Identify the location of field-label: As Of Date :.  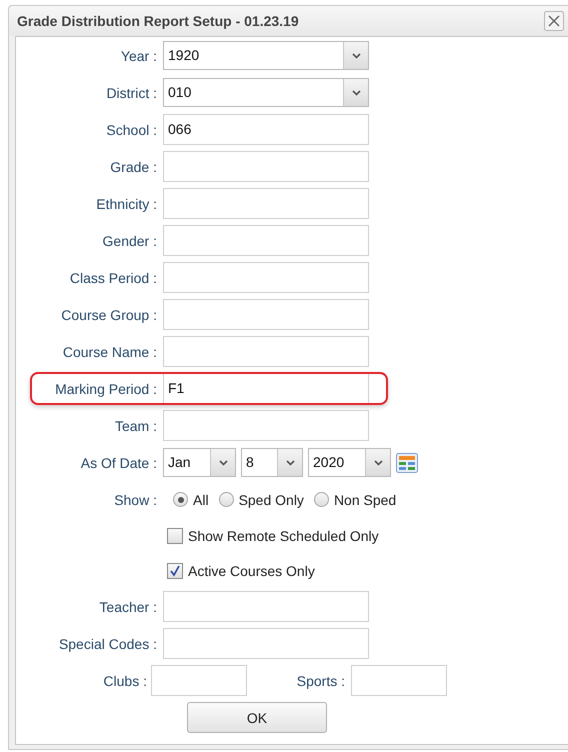
(119, 462).